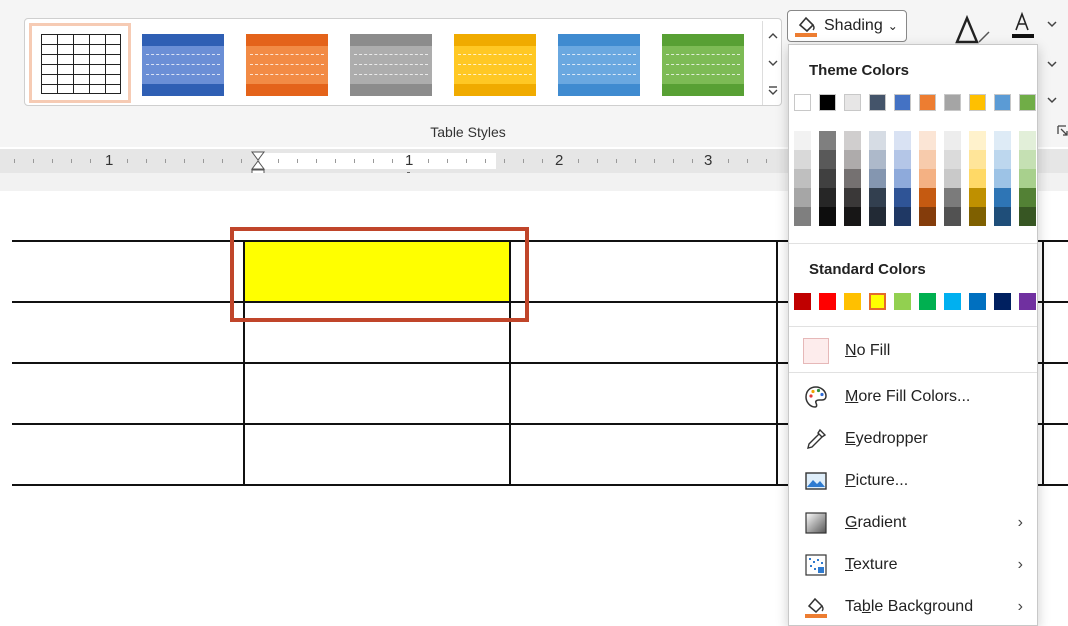  I want to click on table-styles-gallery, so click(403, 62).